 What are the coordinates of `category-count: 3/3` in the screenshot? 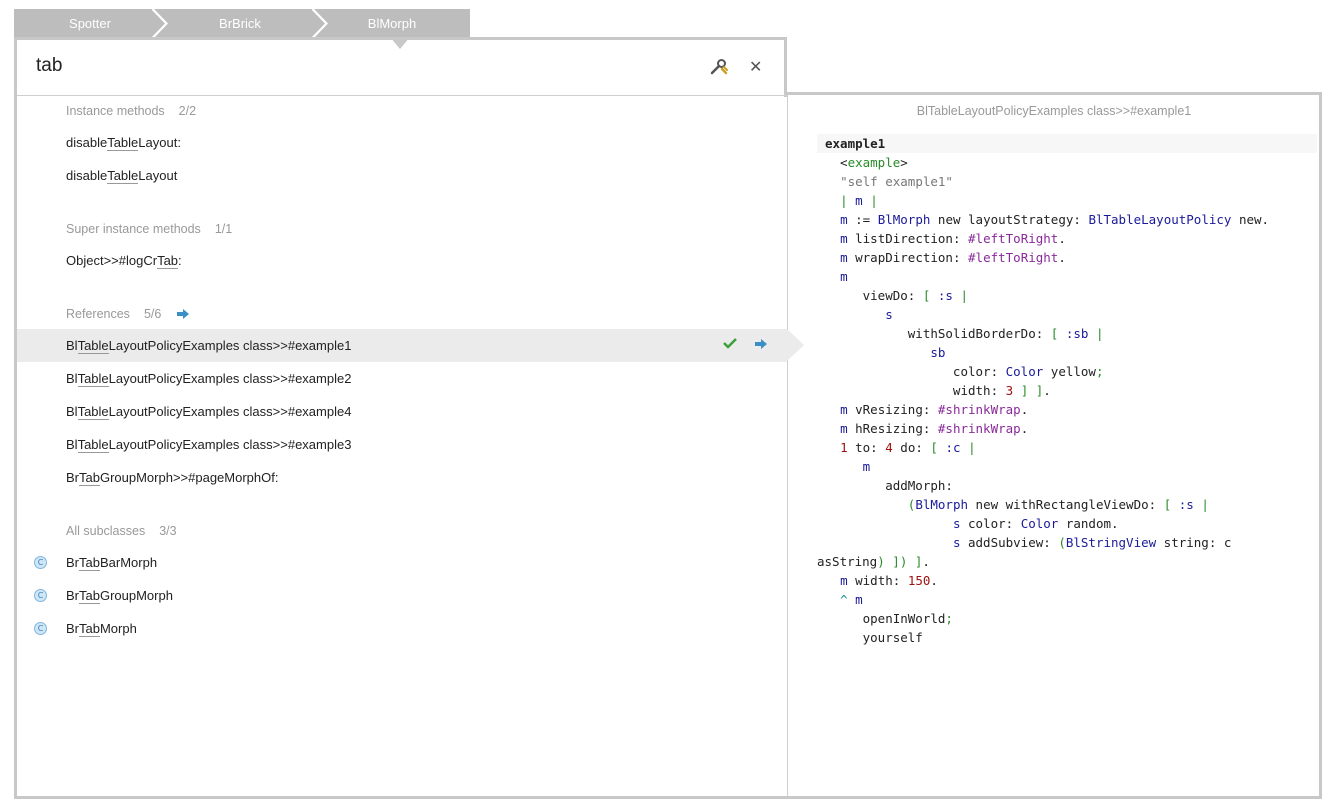 It's located at (168, 531).